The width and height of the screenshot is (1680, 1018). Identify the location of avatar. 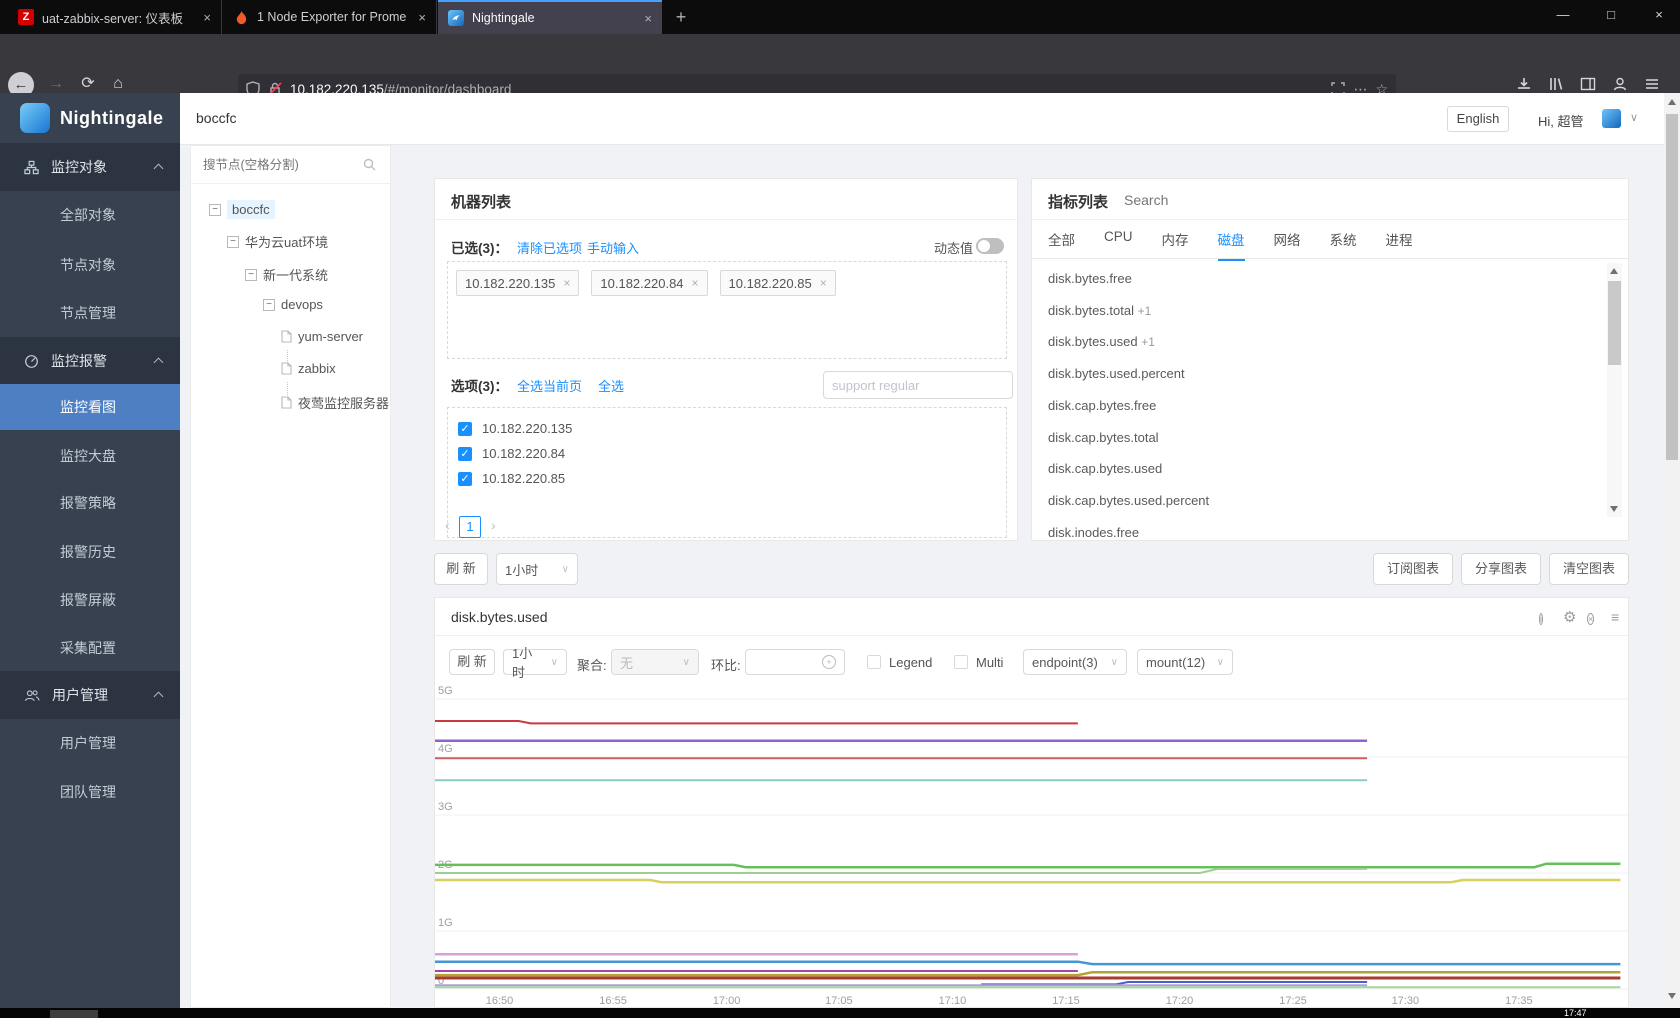
(1611, 118).